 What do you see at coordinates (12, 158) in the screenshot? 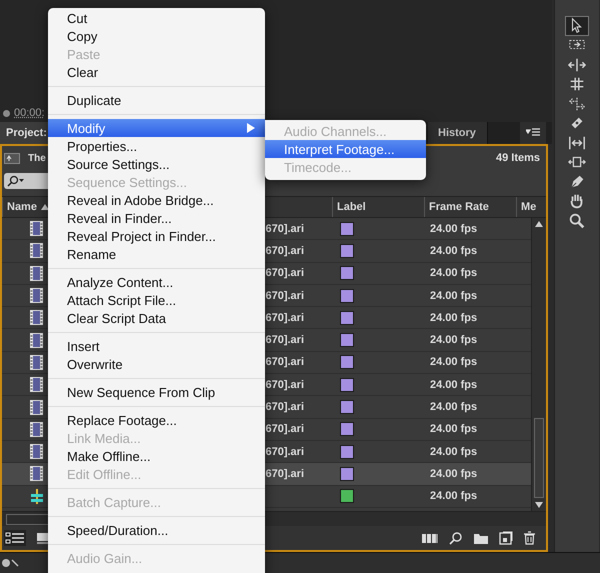
I see `folder-up-icon` at bounding box center [12, 158].